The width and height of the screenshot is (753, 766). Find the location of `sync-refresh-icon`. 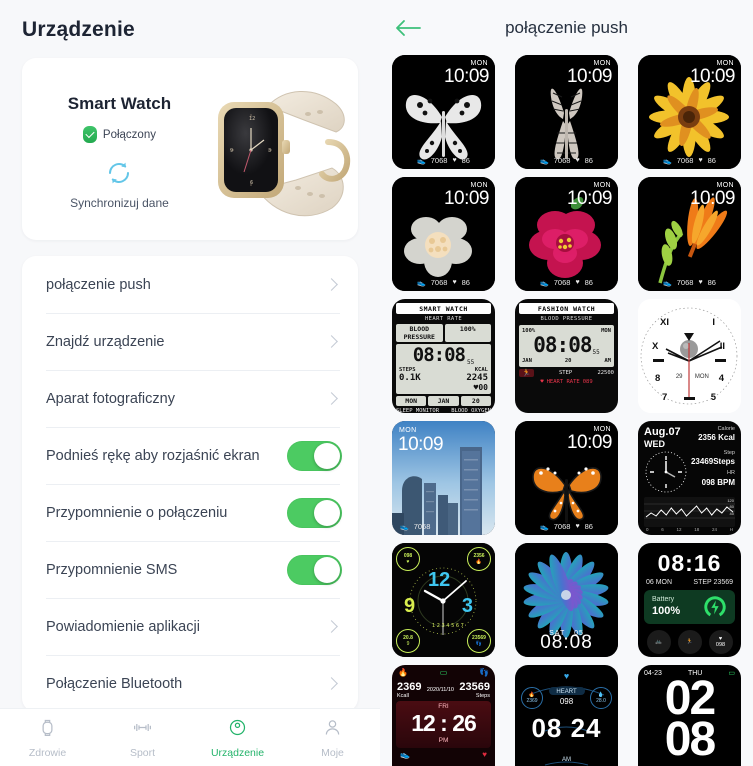

sync-refresh-icon is located at coordinates (119, 173).